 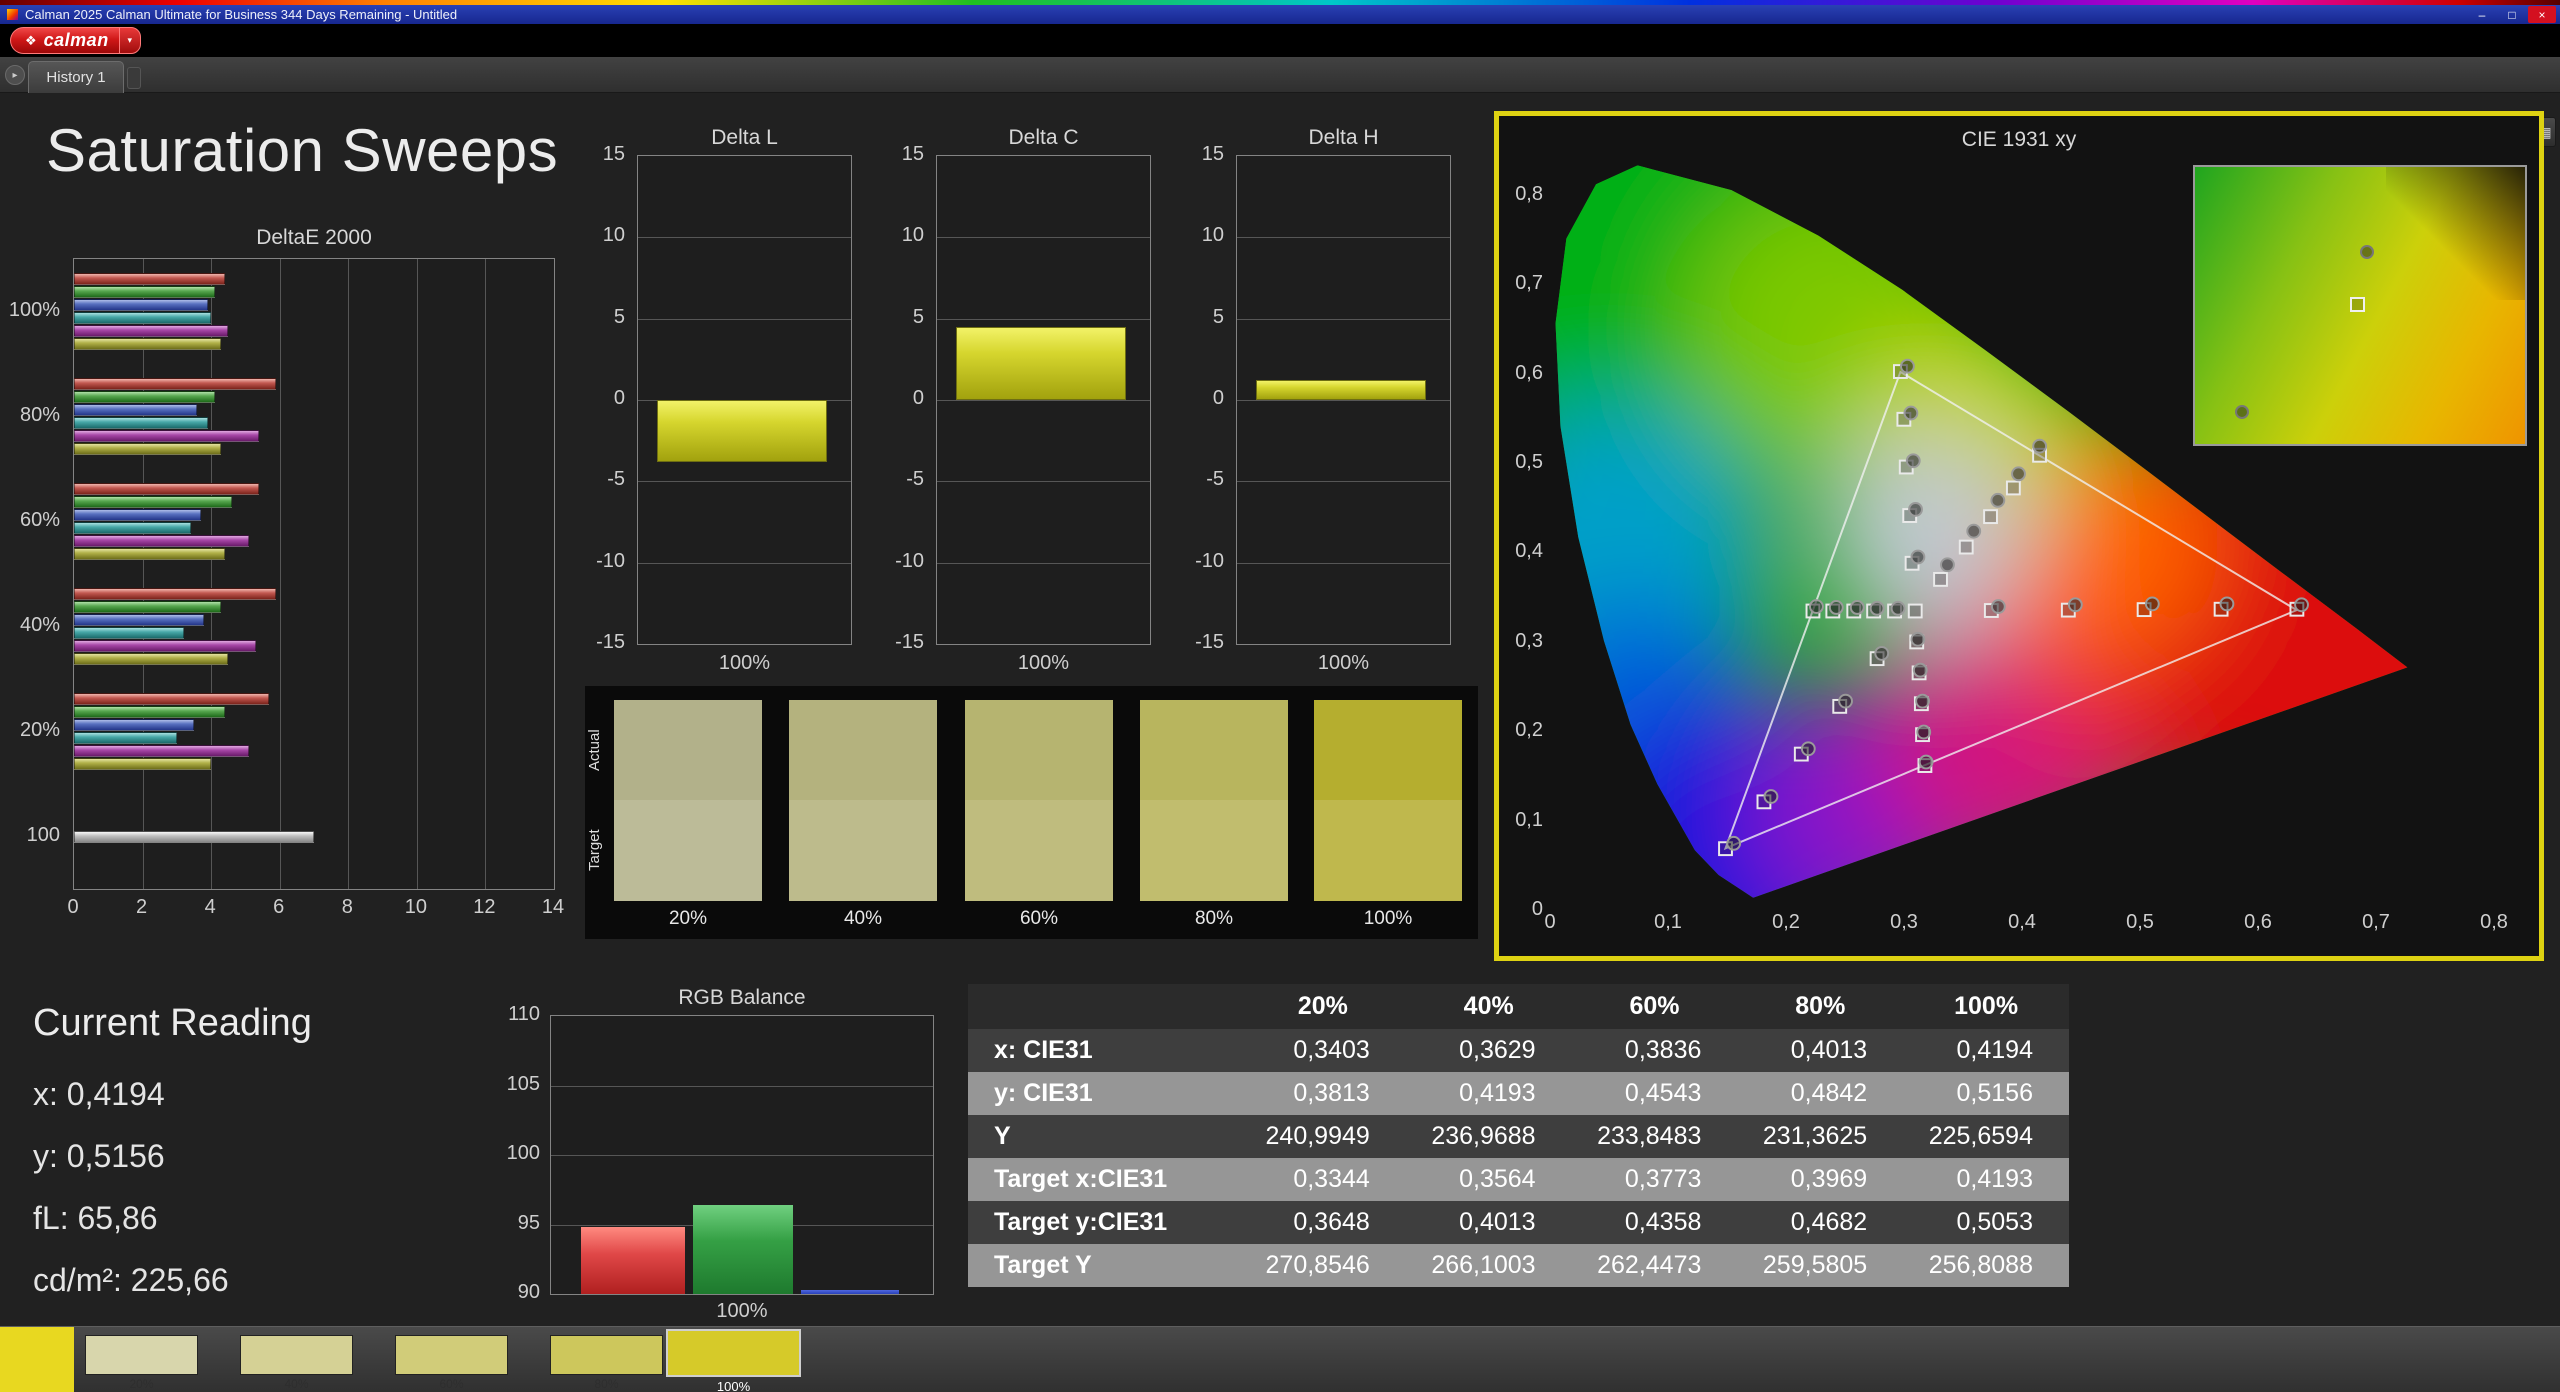 What do you see at coordinates (134, 78) in the screenshot?
I see `tab-overflow-stub` at bounding box center [134, 78].